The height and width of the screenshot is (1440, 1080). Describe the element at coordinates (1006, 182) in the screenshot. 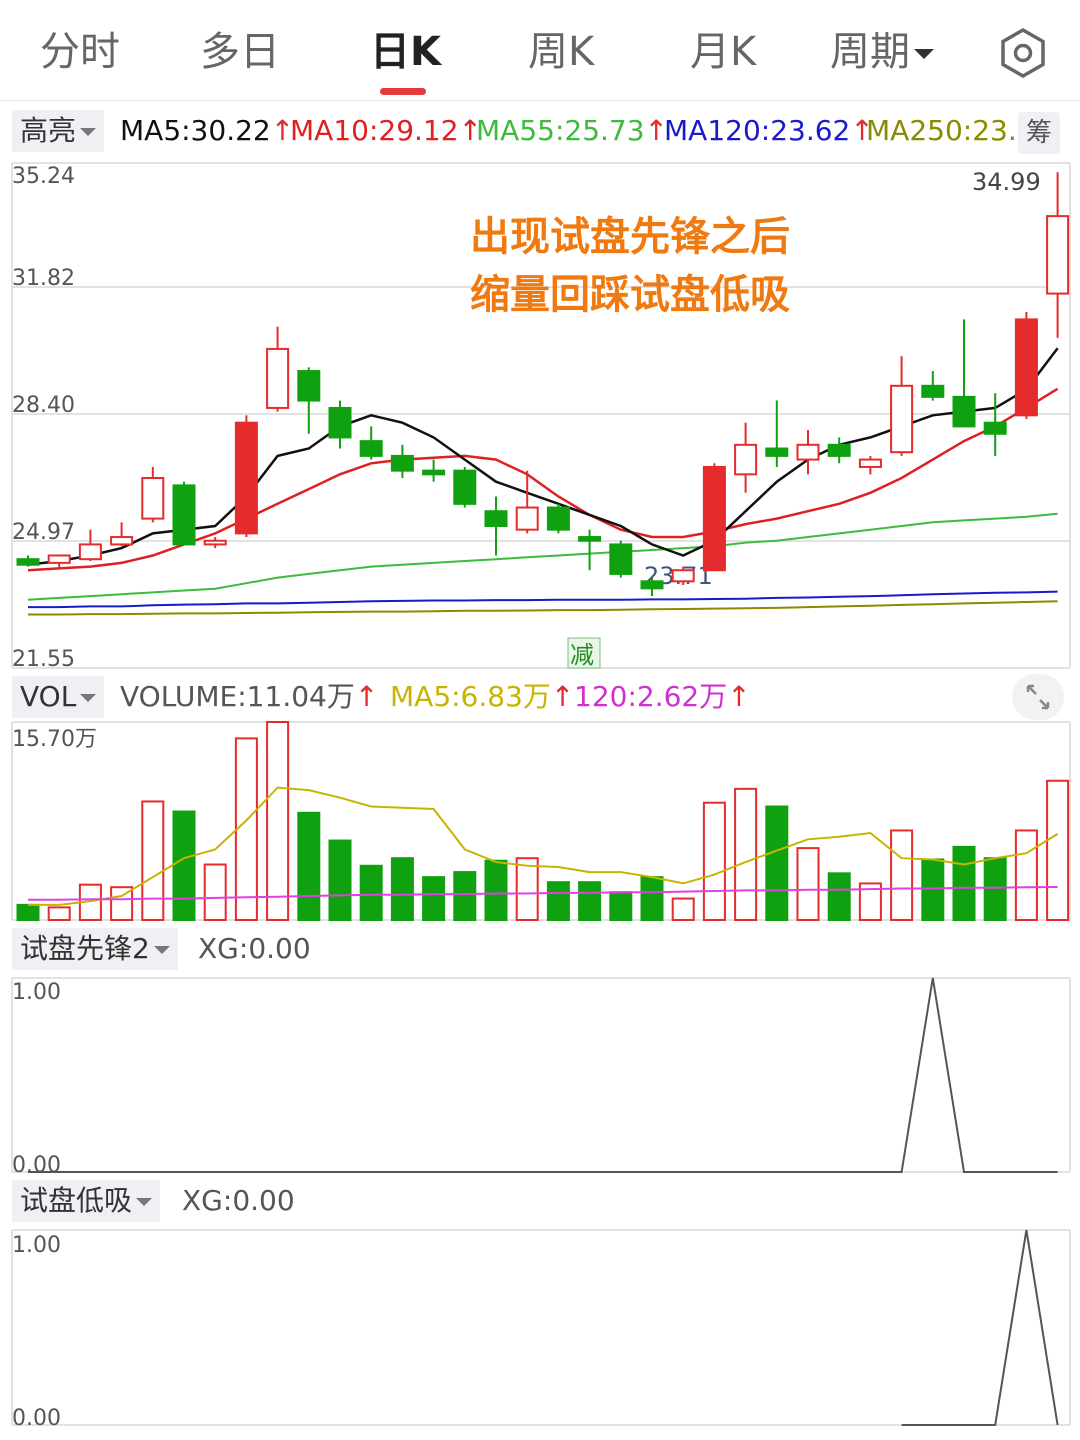

I see `high-price-label: 34.99` at that location.